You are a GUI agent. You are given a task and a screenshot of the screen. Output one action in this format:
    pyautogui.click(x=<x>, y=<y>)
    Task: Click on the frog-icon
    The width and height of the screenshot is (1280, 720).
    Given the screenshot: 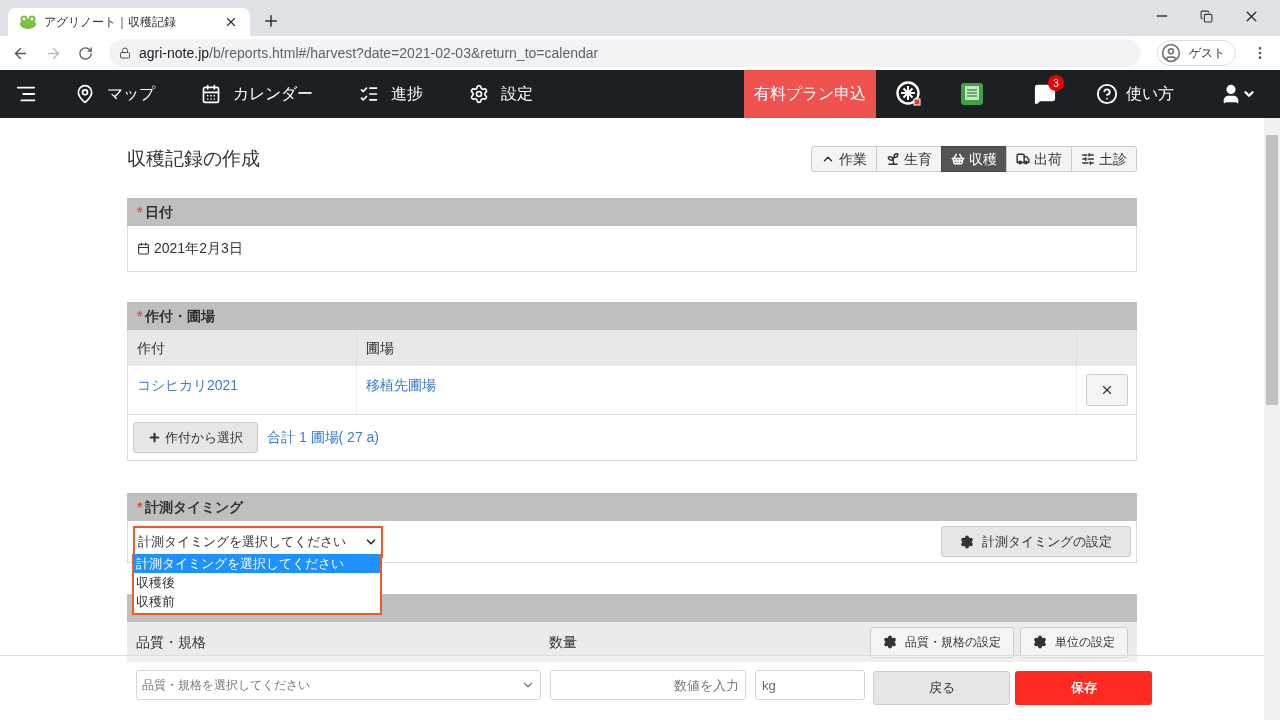 What is the action you would take?
    pyautogui.click(x=28, y=22)
    